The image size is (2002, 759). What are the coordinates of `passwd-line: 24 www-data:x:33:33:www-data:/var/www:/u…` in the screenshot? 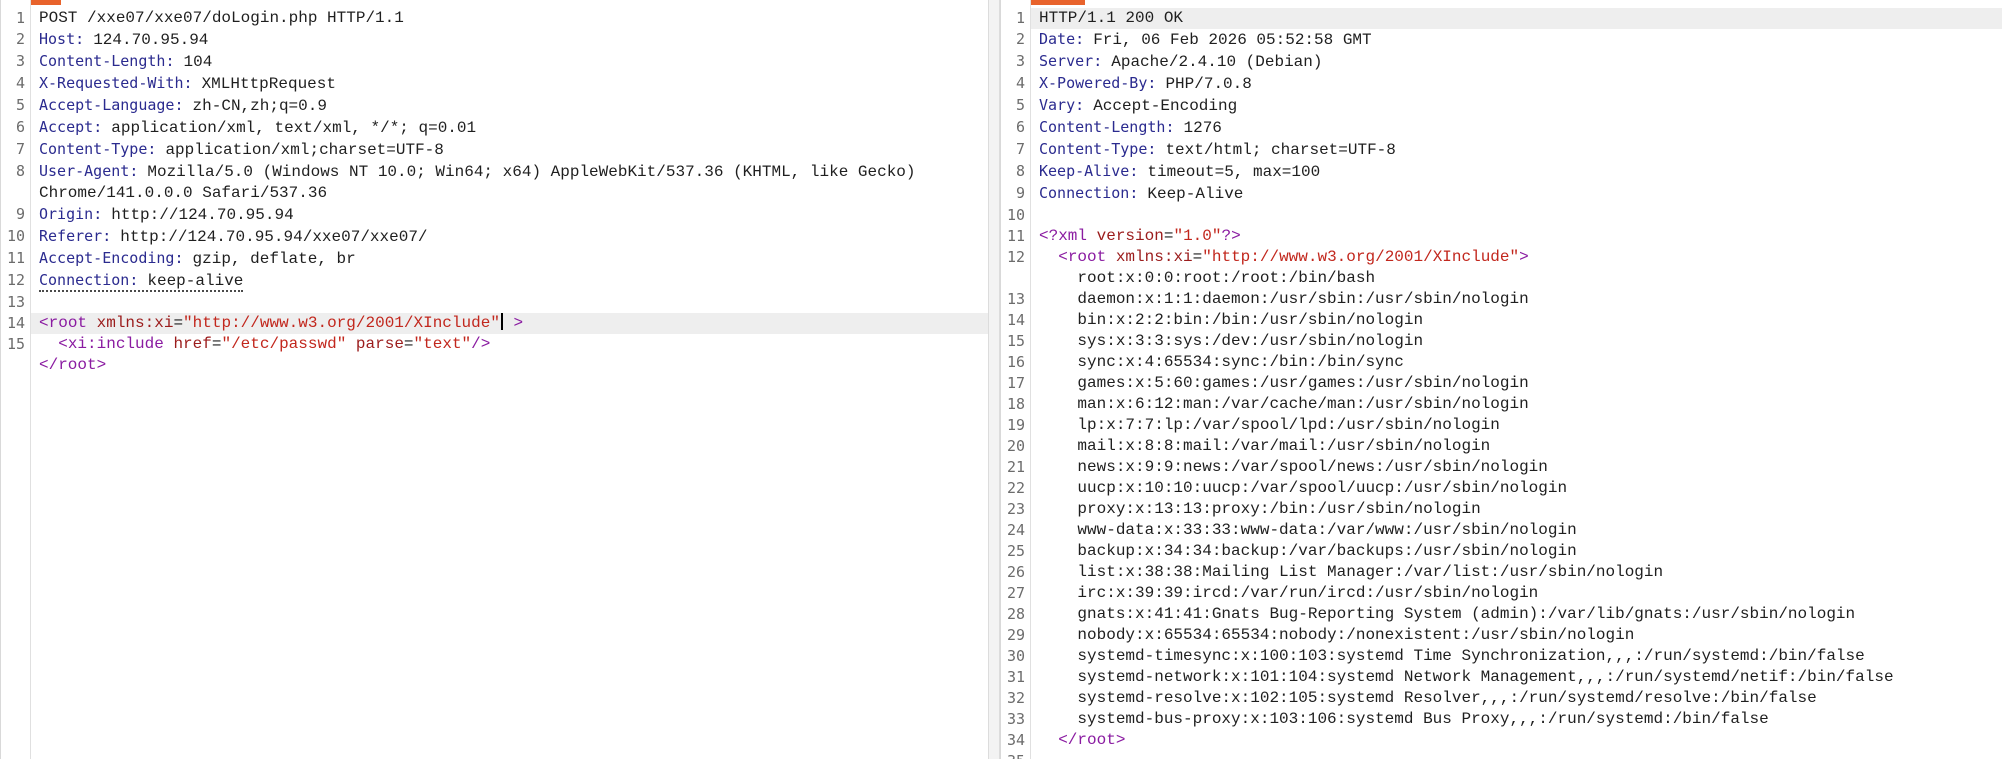 It's located at (1501, 530).